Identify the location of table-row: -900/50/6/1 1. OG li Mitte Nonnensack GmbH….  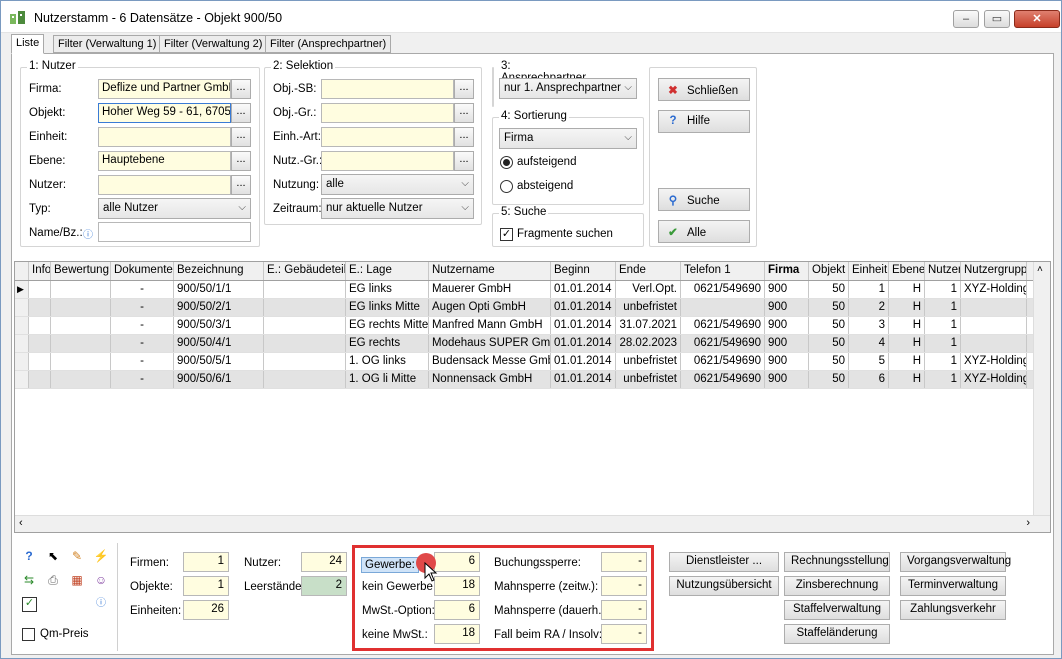
(525, 380).